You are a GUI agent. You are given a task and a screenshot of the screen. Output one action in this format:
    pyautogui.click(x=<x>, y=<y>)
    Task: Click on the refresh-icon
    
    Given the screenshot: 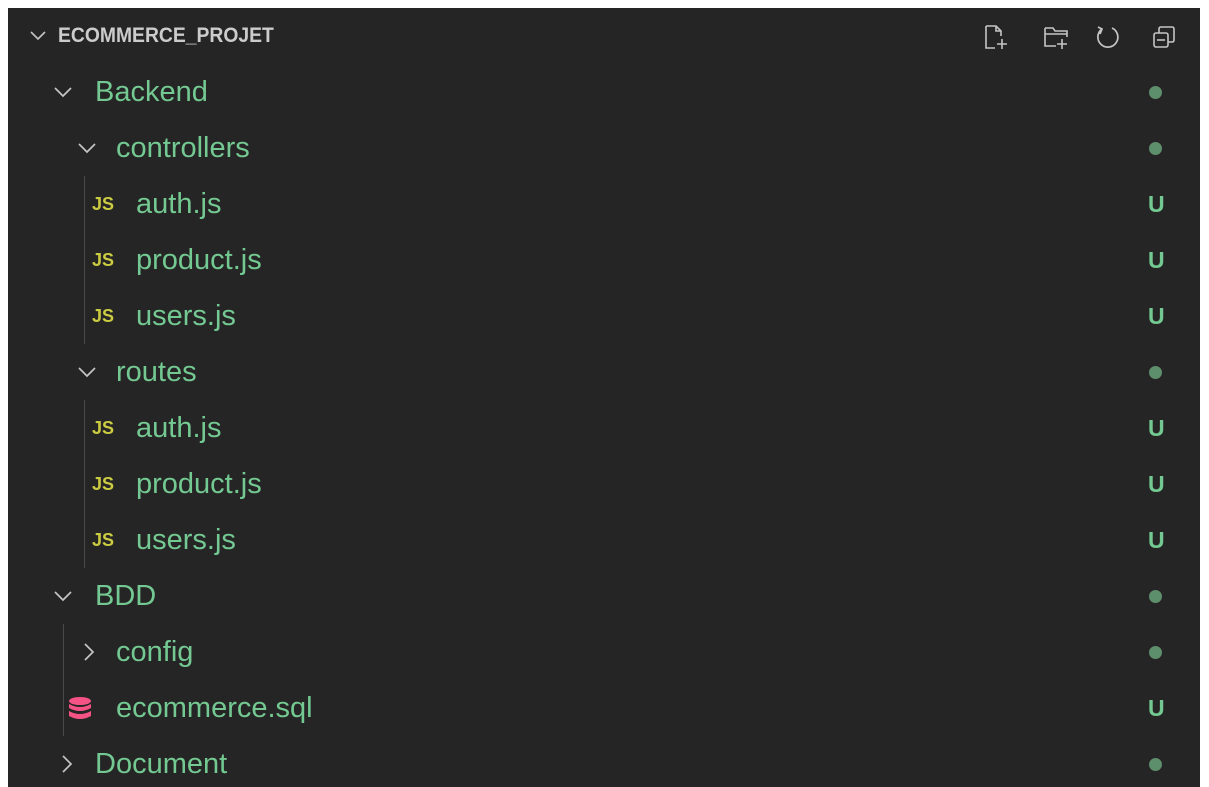 What is the action you would take?
    pyautogui.click(x=1108, y=37)
    